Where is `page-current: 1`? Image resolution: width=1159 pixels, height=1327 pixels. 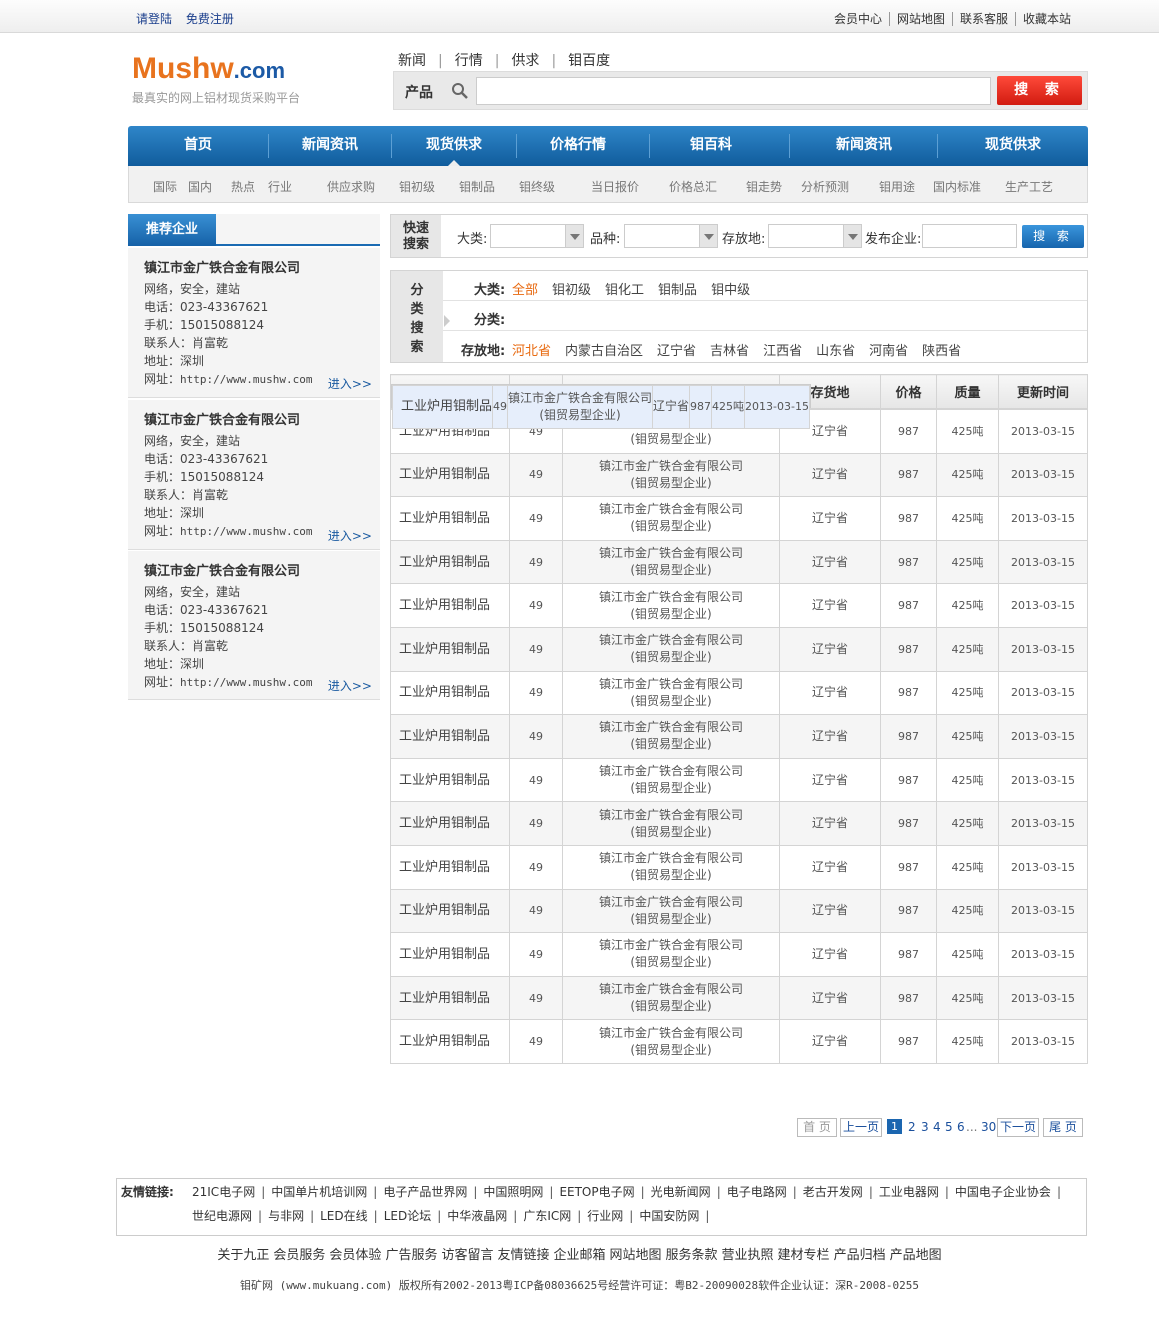 page-current: 1 is located at coordinates (894, 1126).